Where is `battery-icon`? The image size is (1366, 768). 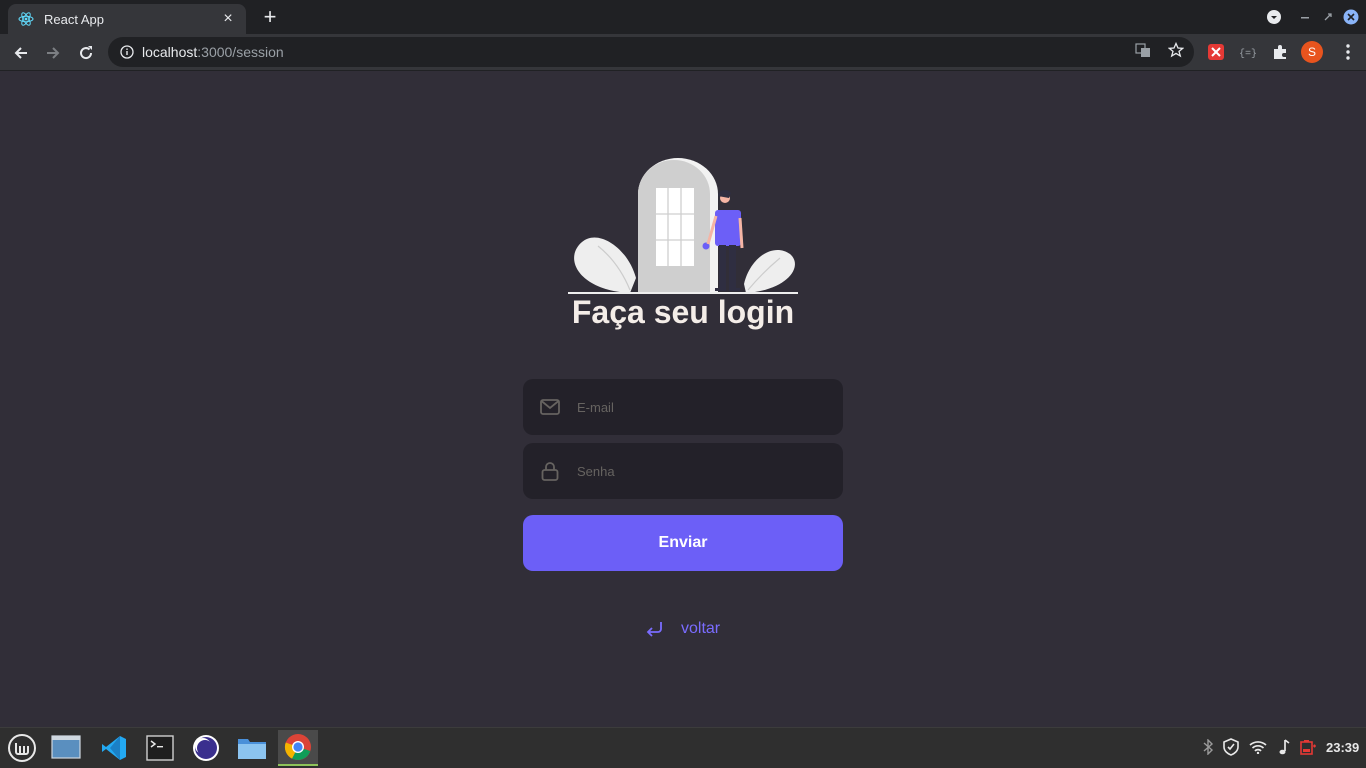
battery-icon is located at coordinates (1308, 747).